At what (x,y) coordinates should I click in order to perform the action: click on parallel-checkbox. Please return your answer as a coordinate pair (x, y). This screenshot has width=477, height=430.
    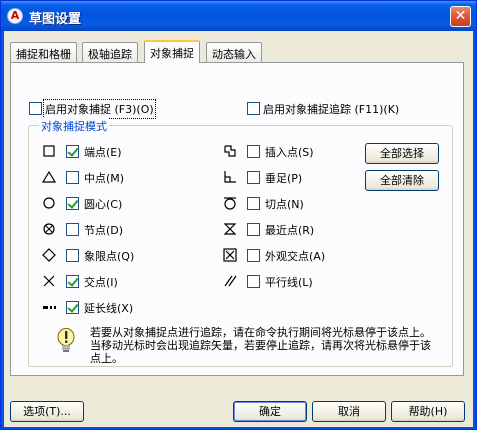
    Looking at the image, I should click on (253, 281).